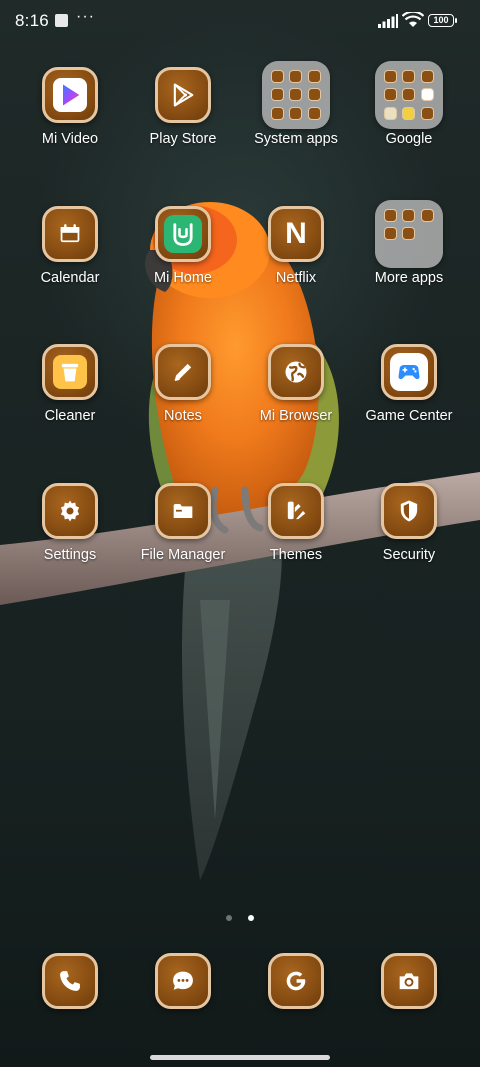 This screenshot has width=480, height=1067. I want to click on app-label: Mi Home, so click(182, 278).